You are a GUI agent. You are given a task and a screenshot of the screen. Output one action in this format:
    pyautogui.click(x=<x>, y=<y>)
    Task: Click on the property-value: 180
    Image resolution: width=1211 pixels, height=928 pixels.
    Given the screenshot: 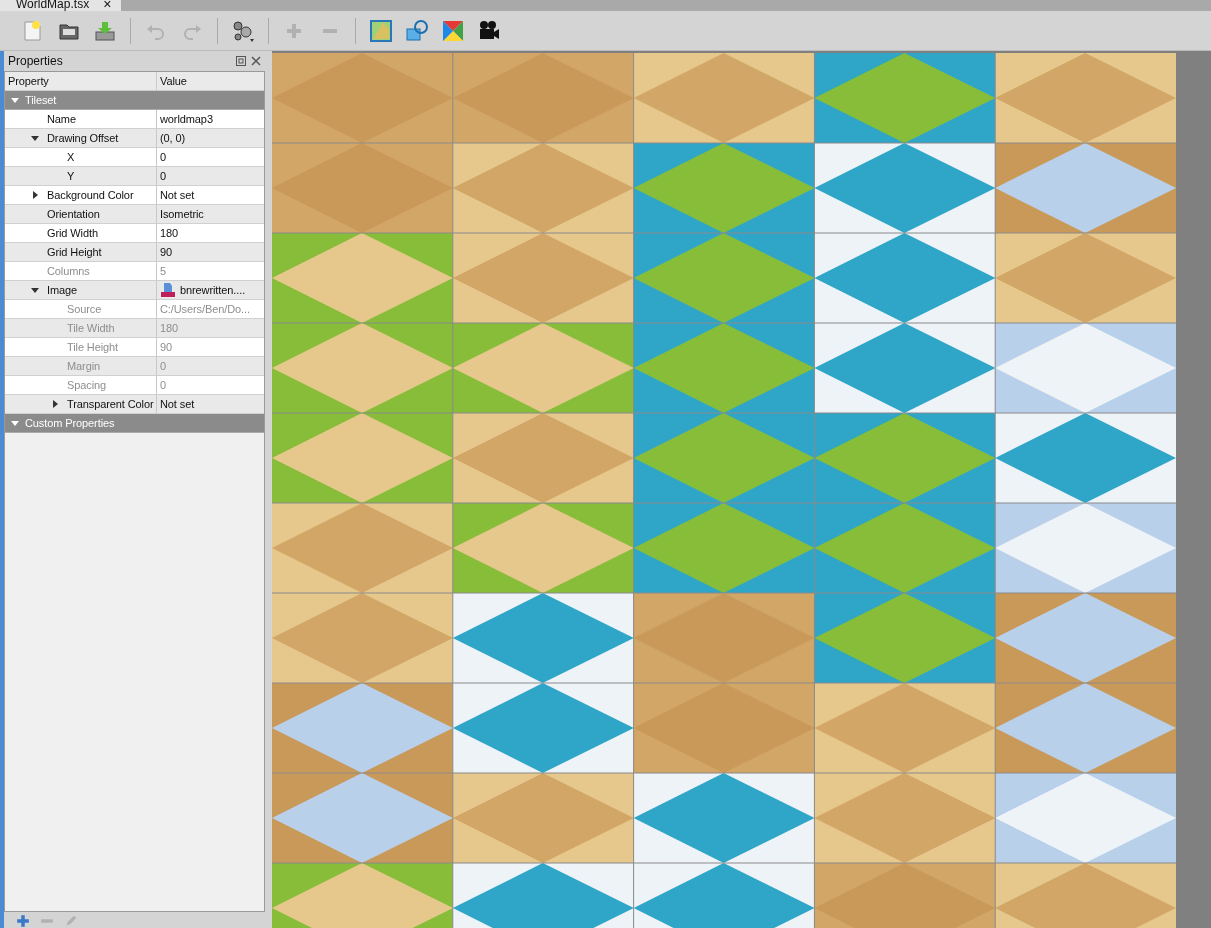 What is the action you would take?
    pyautogui.click(x=169, y=233)
    